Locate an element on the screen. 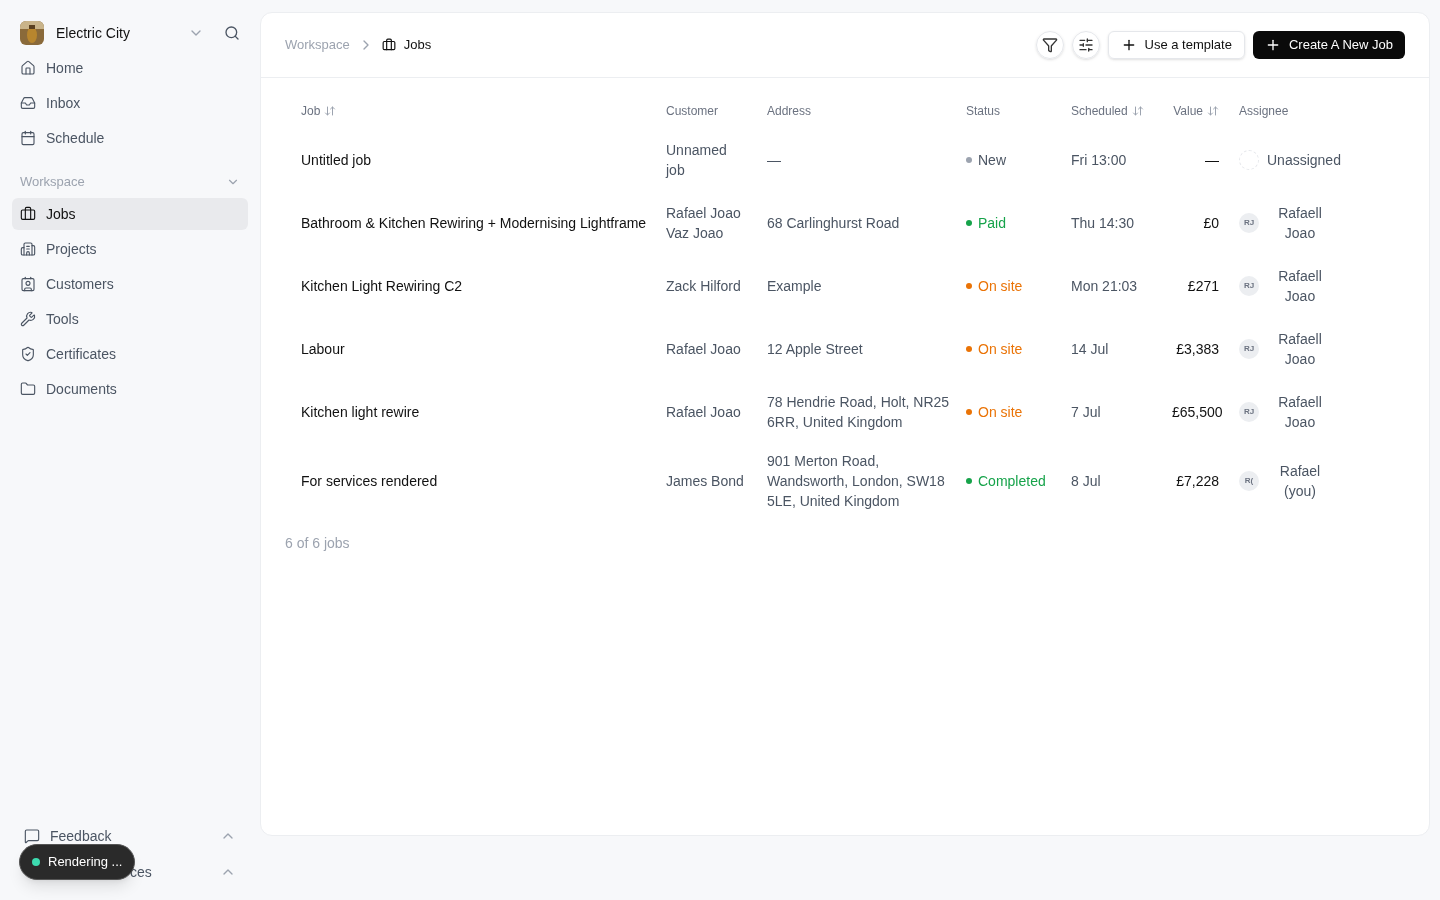  column-header: Address is located at coordinates (789, 111).